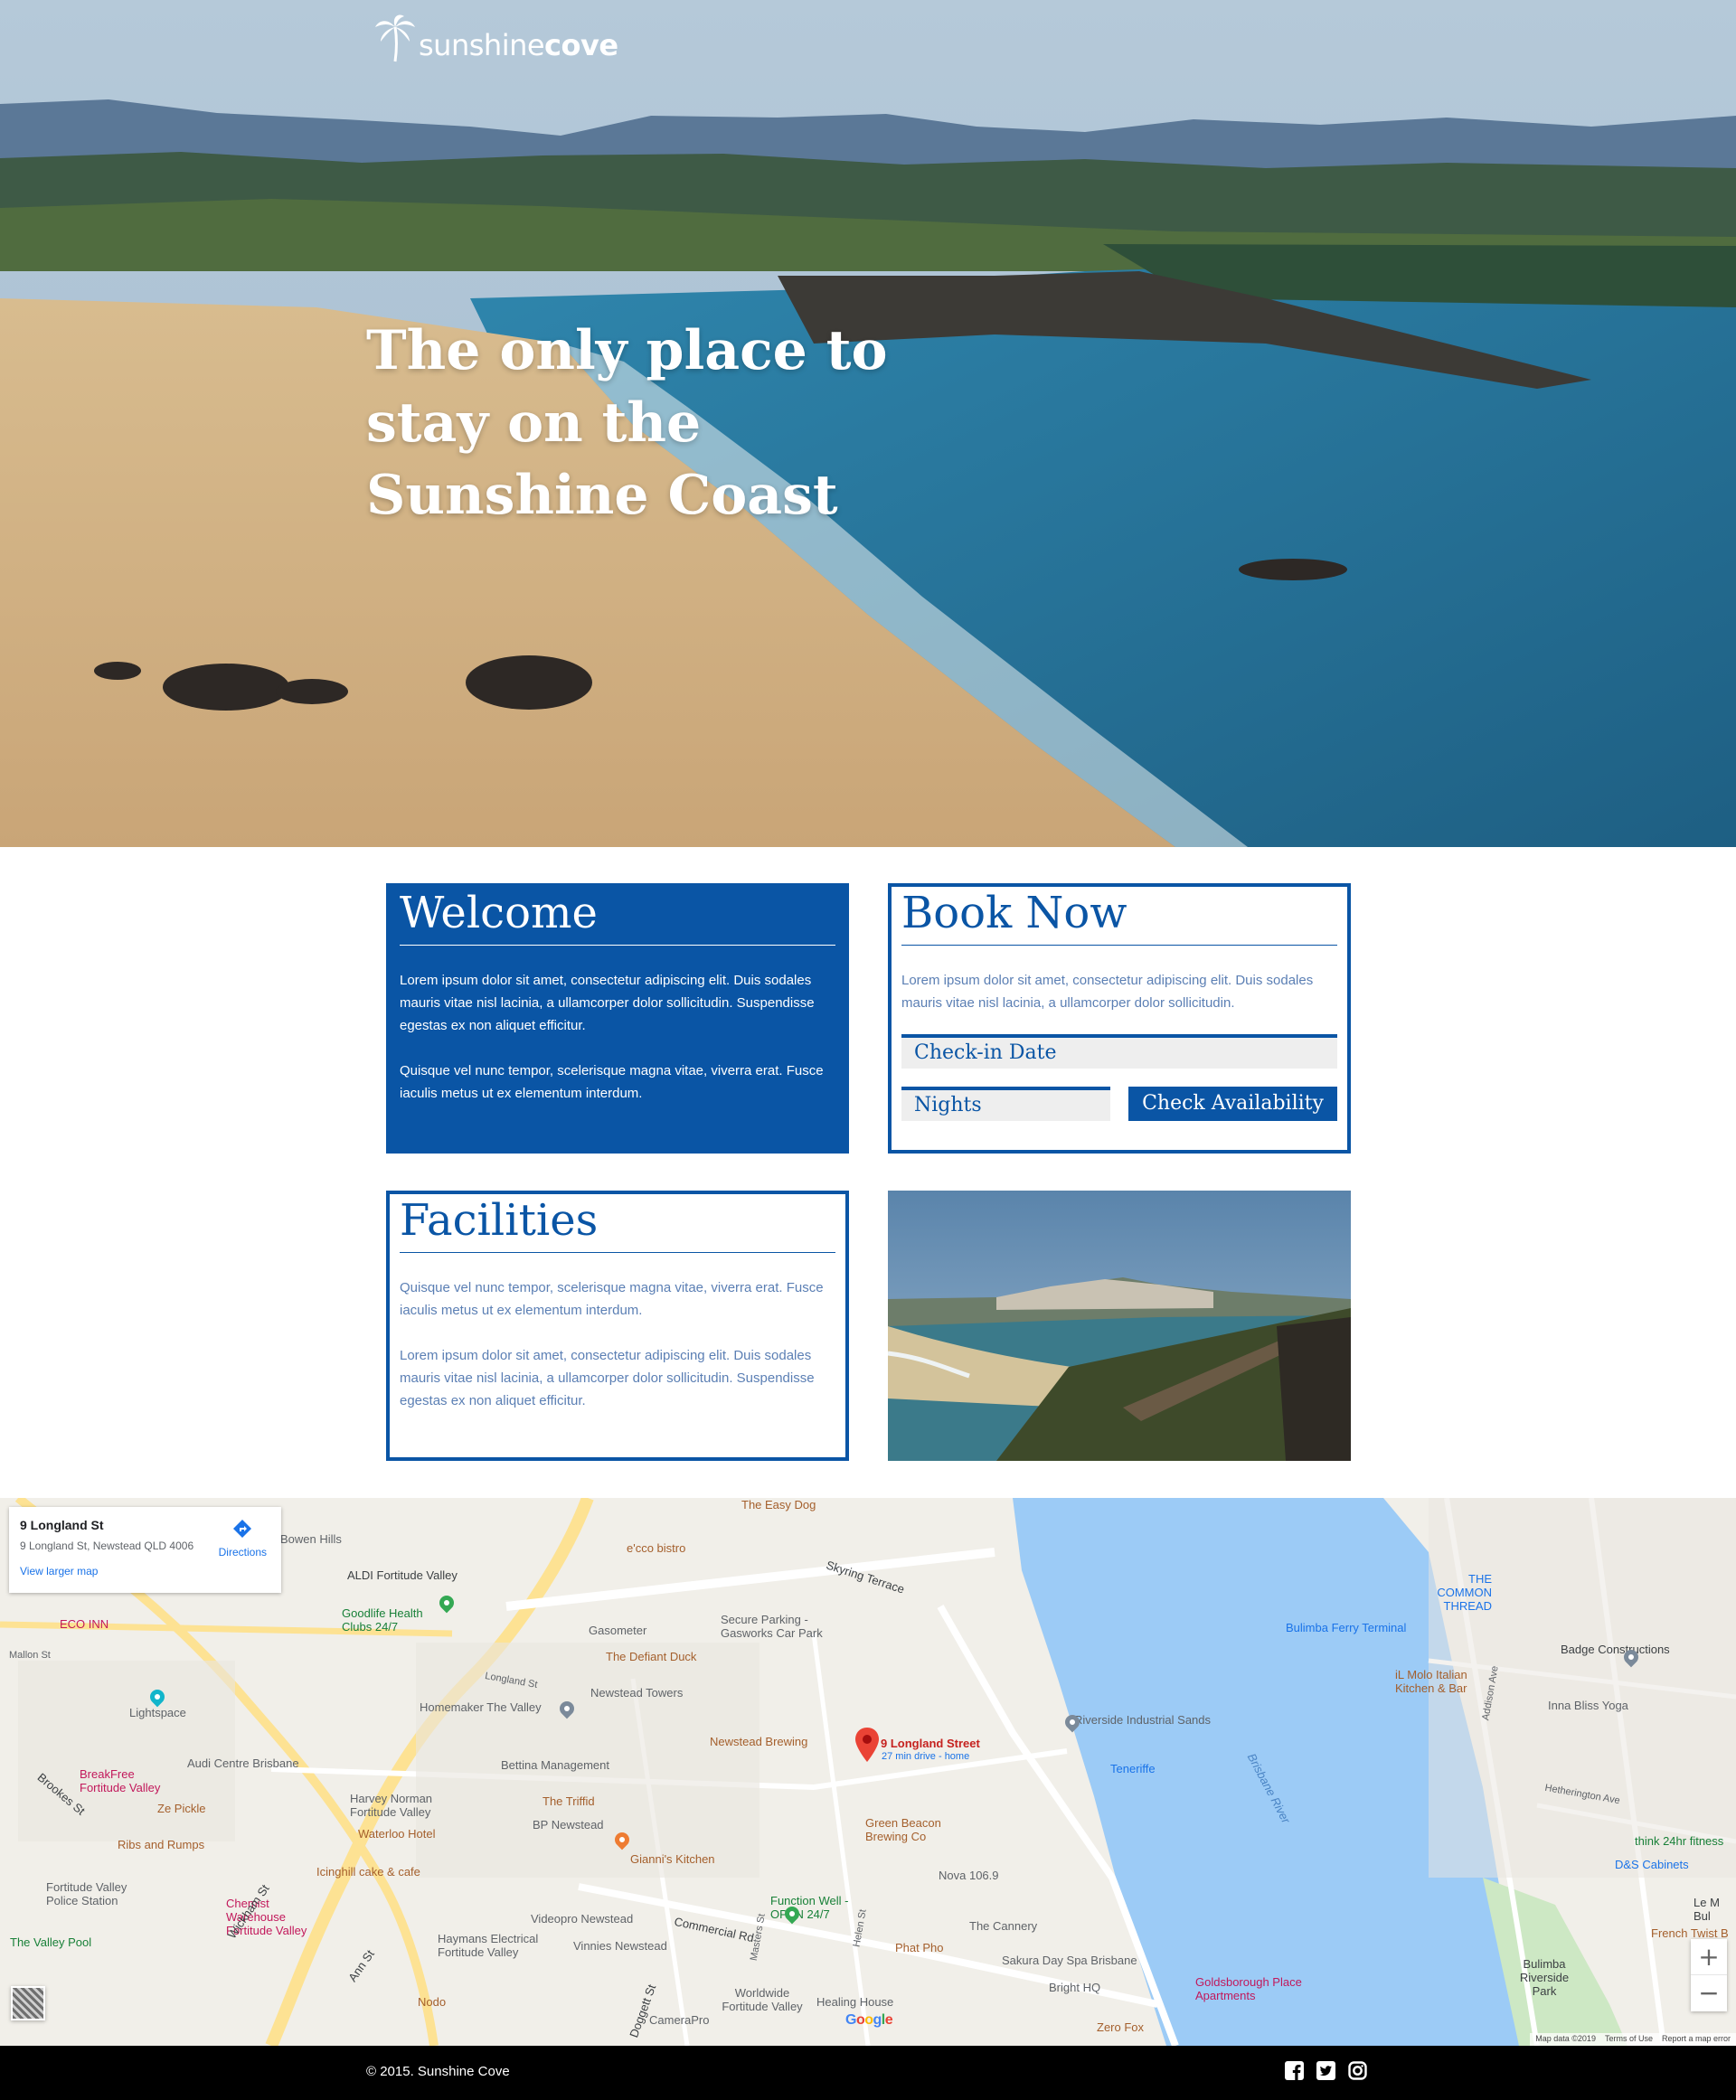 The height and width of the screenshot is (2100, 1736). I want to click on place-label: Goldsborough Place Apartments, so click(1259, 1988).